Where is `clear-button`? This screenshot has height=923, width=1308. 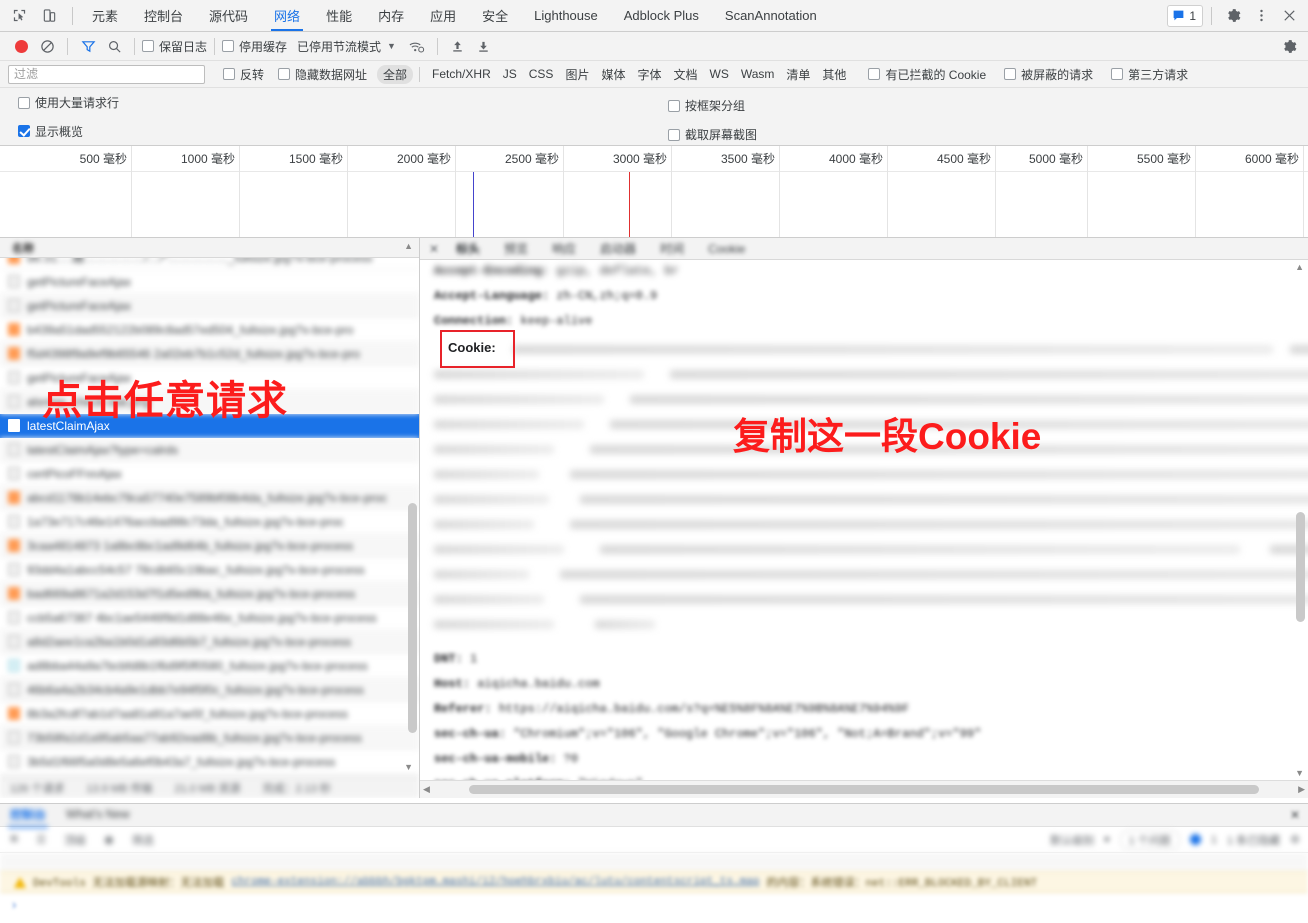
clear-button is located at coordinates (47, 46).